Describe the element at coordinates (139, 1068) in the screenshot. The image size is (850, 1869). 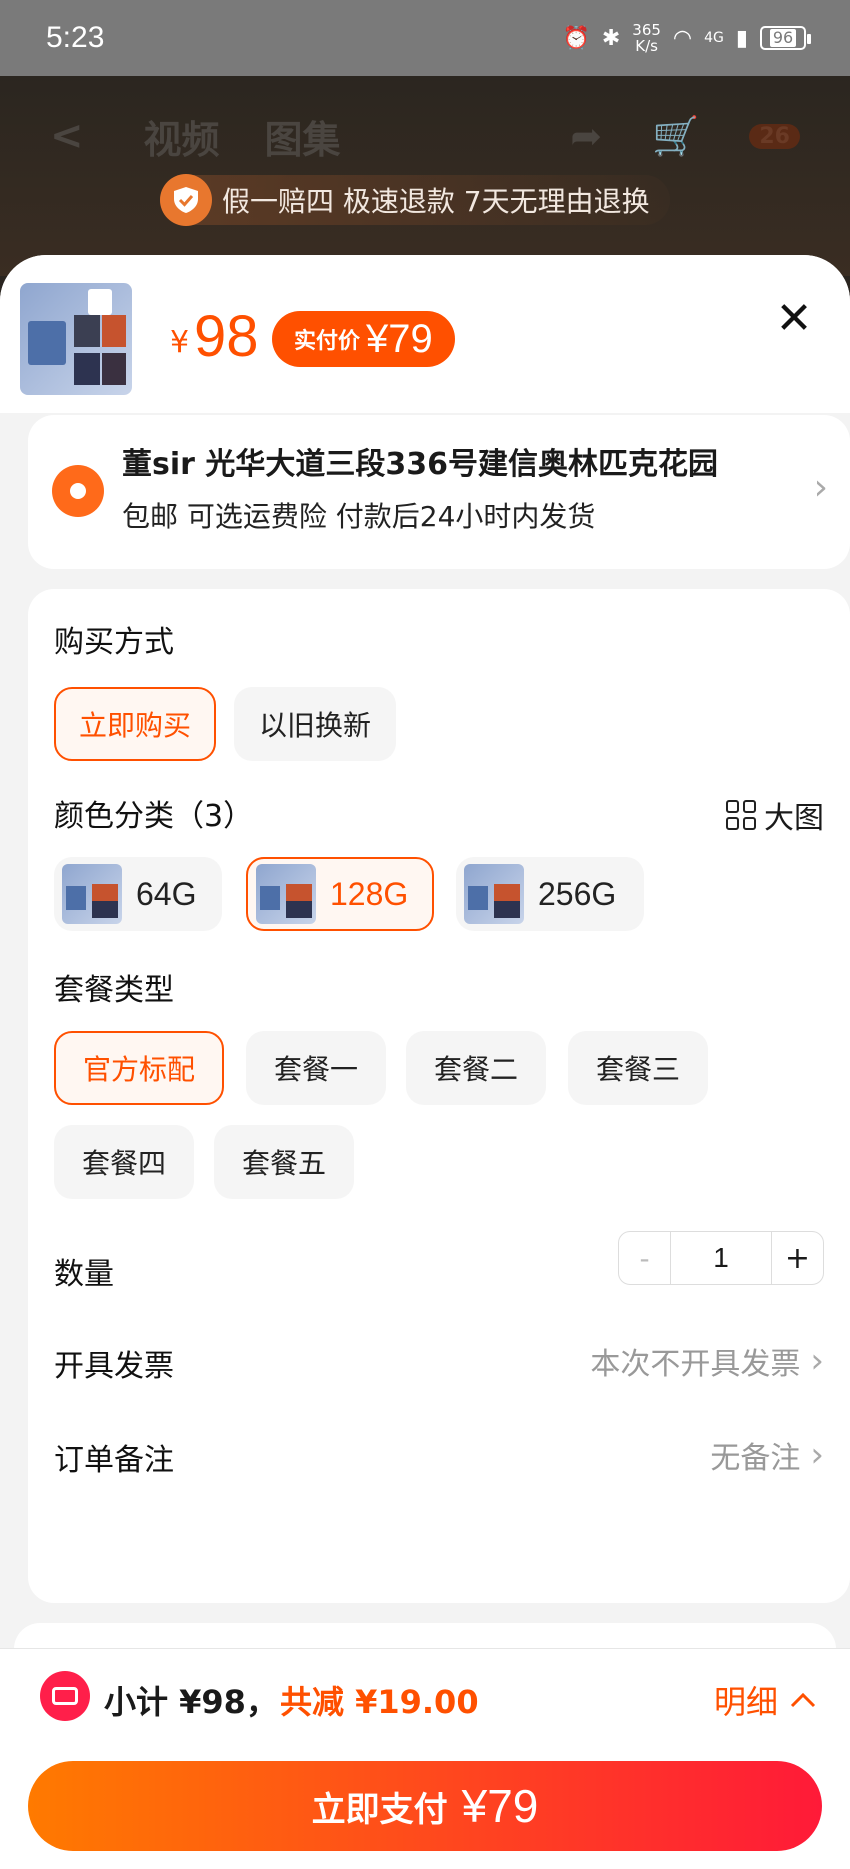
I see `package-option-standard: 官方标配` at that location.